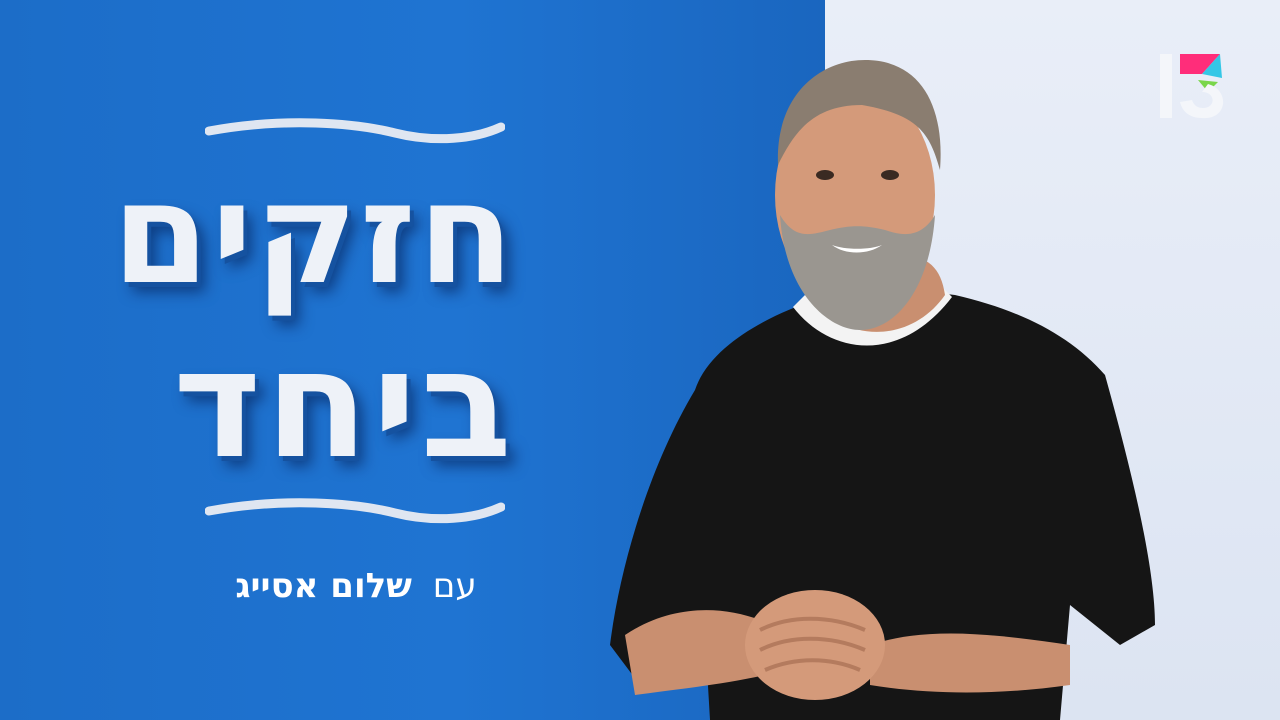 The width and height of the screenshot is (1280, 720). I want to click on host-name: שלום אסייג, so click(323, 586).